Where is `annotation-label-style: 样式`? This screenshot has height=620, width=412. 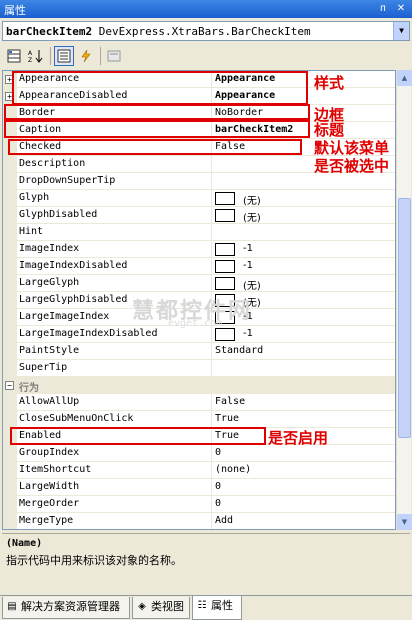 annotation-label-style: 样式 is located at coordinates (329, 83).